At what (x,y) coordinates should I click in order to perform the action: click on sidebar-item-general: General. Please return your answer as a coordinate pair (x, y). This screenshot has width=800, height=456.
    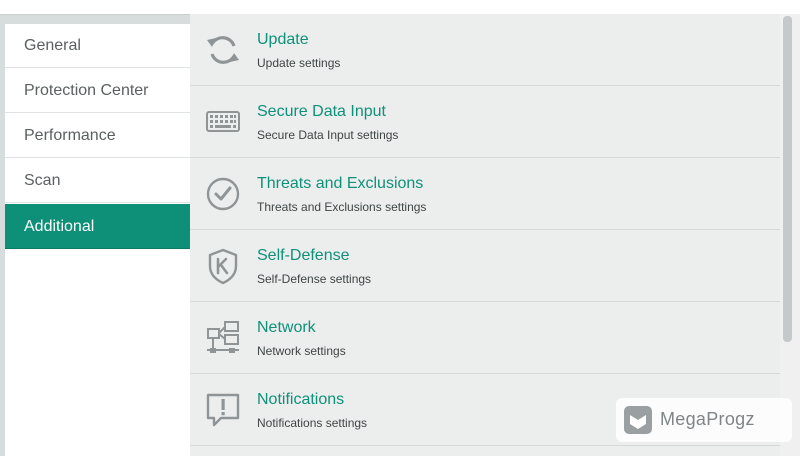
    Looking at the image, I should click on (97, 45).